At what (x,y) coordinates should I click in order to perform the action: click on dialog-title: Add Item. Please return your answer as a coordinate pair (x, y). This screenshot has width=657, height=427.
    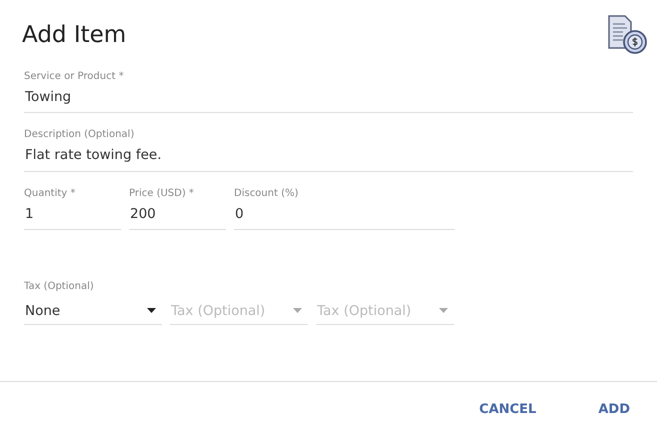
    Looking at the image, I should click on (74, 36).